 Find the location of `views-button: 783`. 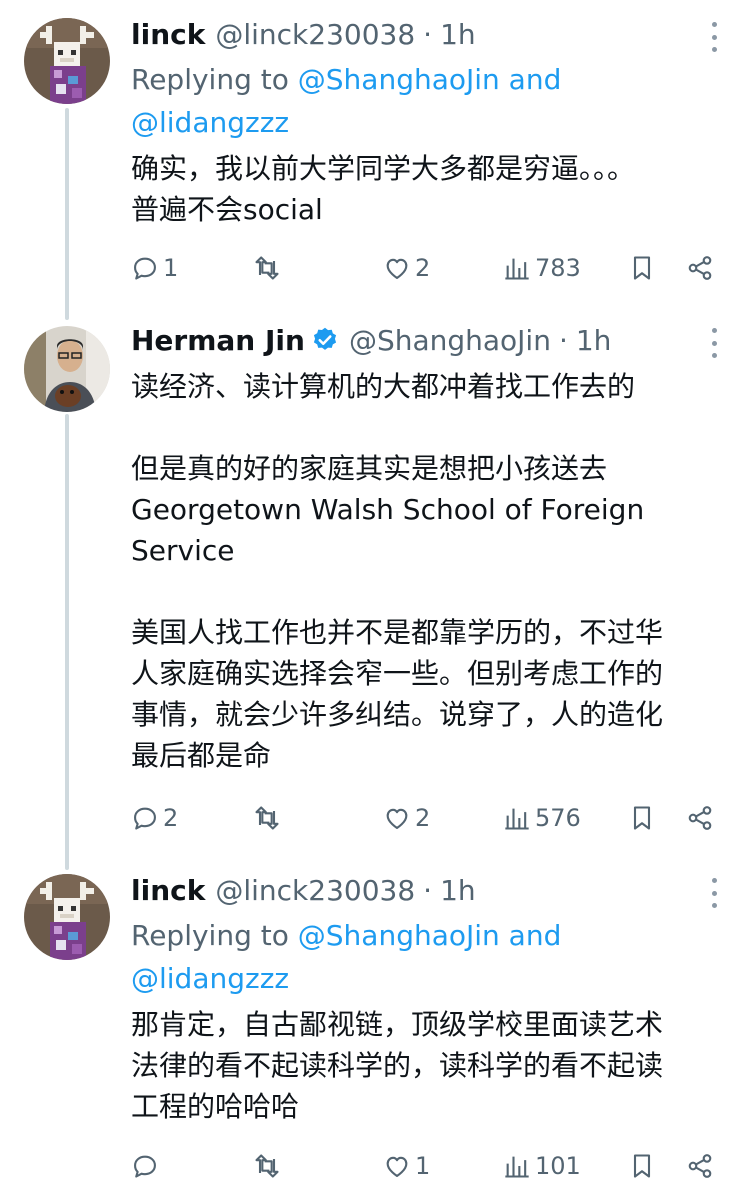

views-button: 783 is located at coordinates (542, 268).